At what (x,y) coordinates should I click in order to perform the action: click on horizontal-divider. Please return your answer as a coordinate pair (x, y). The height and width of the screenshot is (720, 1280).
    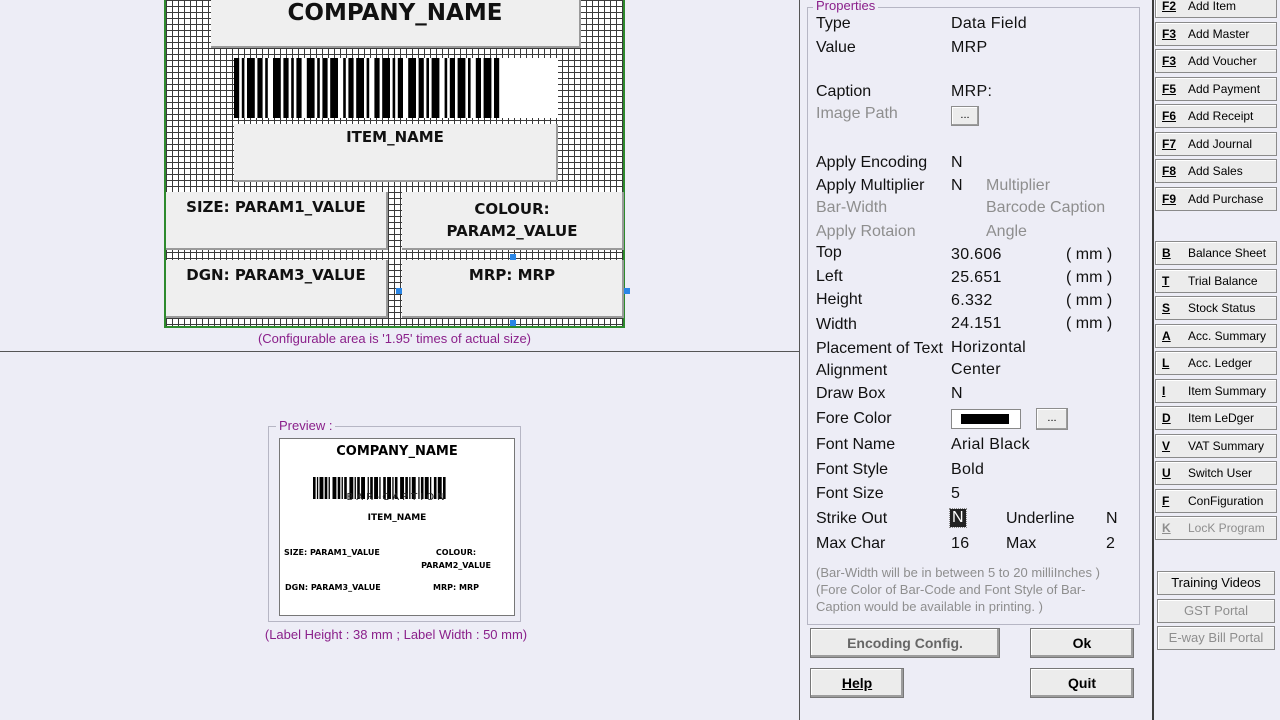
    Looking at the image, I should click on (400, 351).